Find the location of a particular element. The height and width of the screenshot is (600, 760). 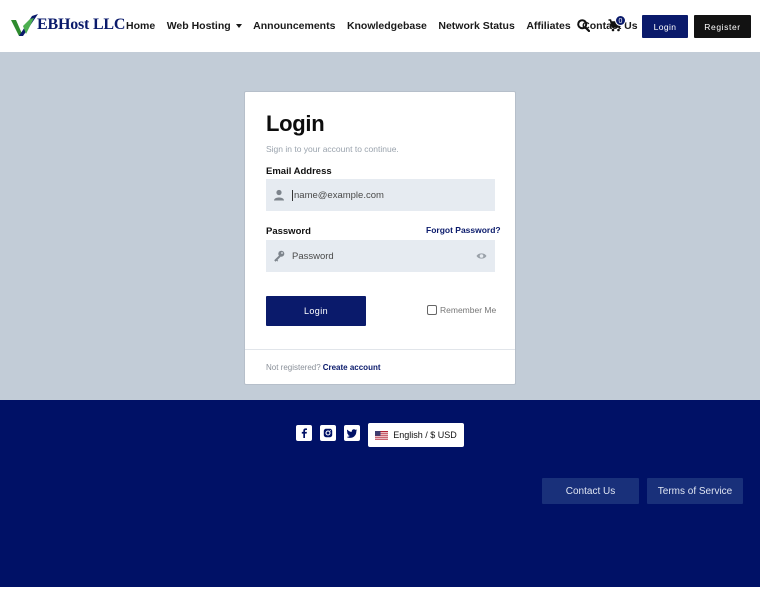

search-icon is located at coordinates (583, 25).